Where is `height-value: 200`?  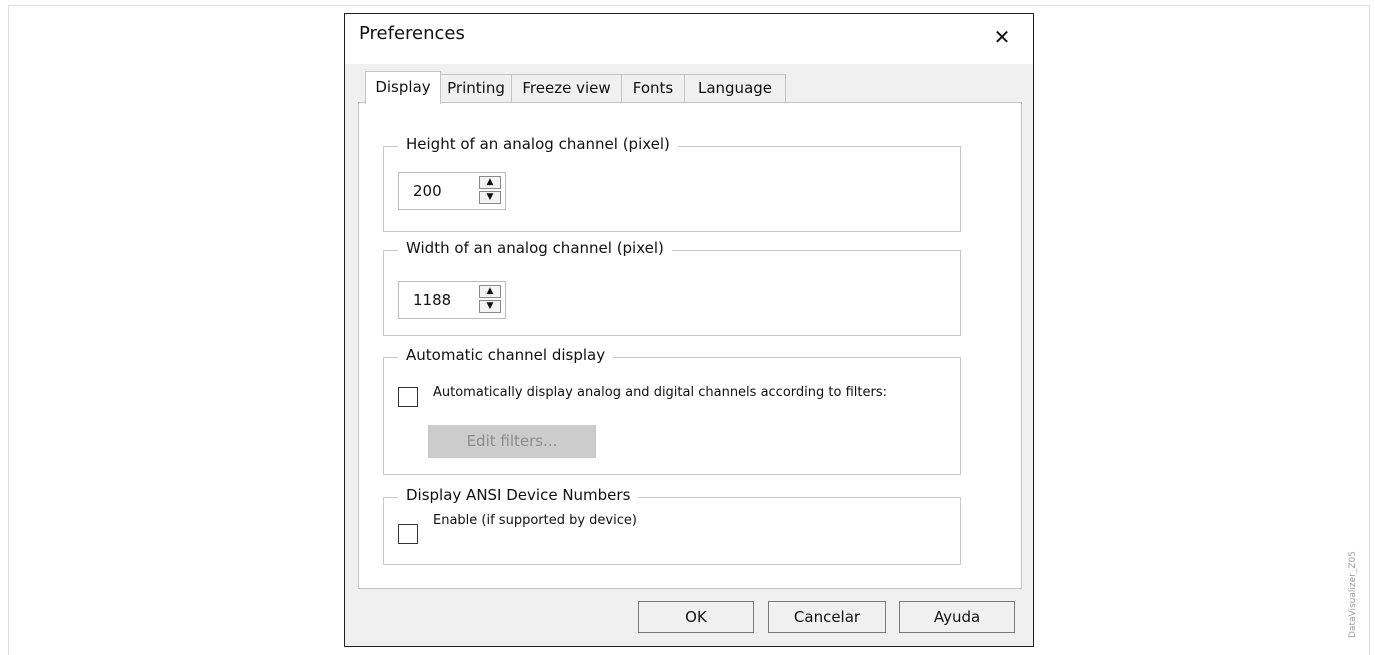
height-value: 200 is located at coordinates (427, 191).